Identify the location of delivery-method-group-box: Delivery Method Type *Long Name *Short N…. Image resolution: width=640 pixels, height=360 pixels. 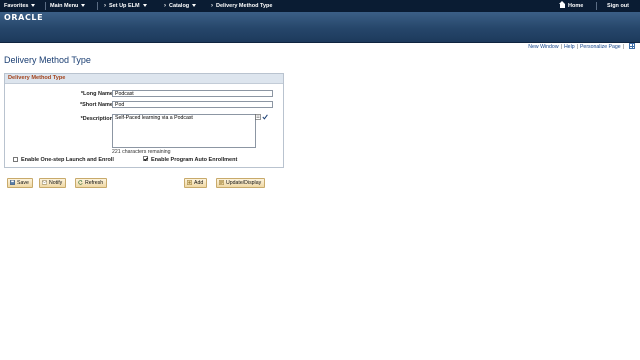
(144, 120).